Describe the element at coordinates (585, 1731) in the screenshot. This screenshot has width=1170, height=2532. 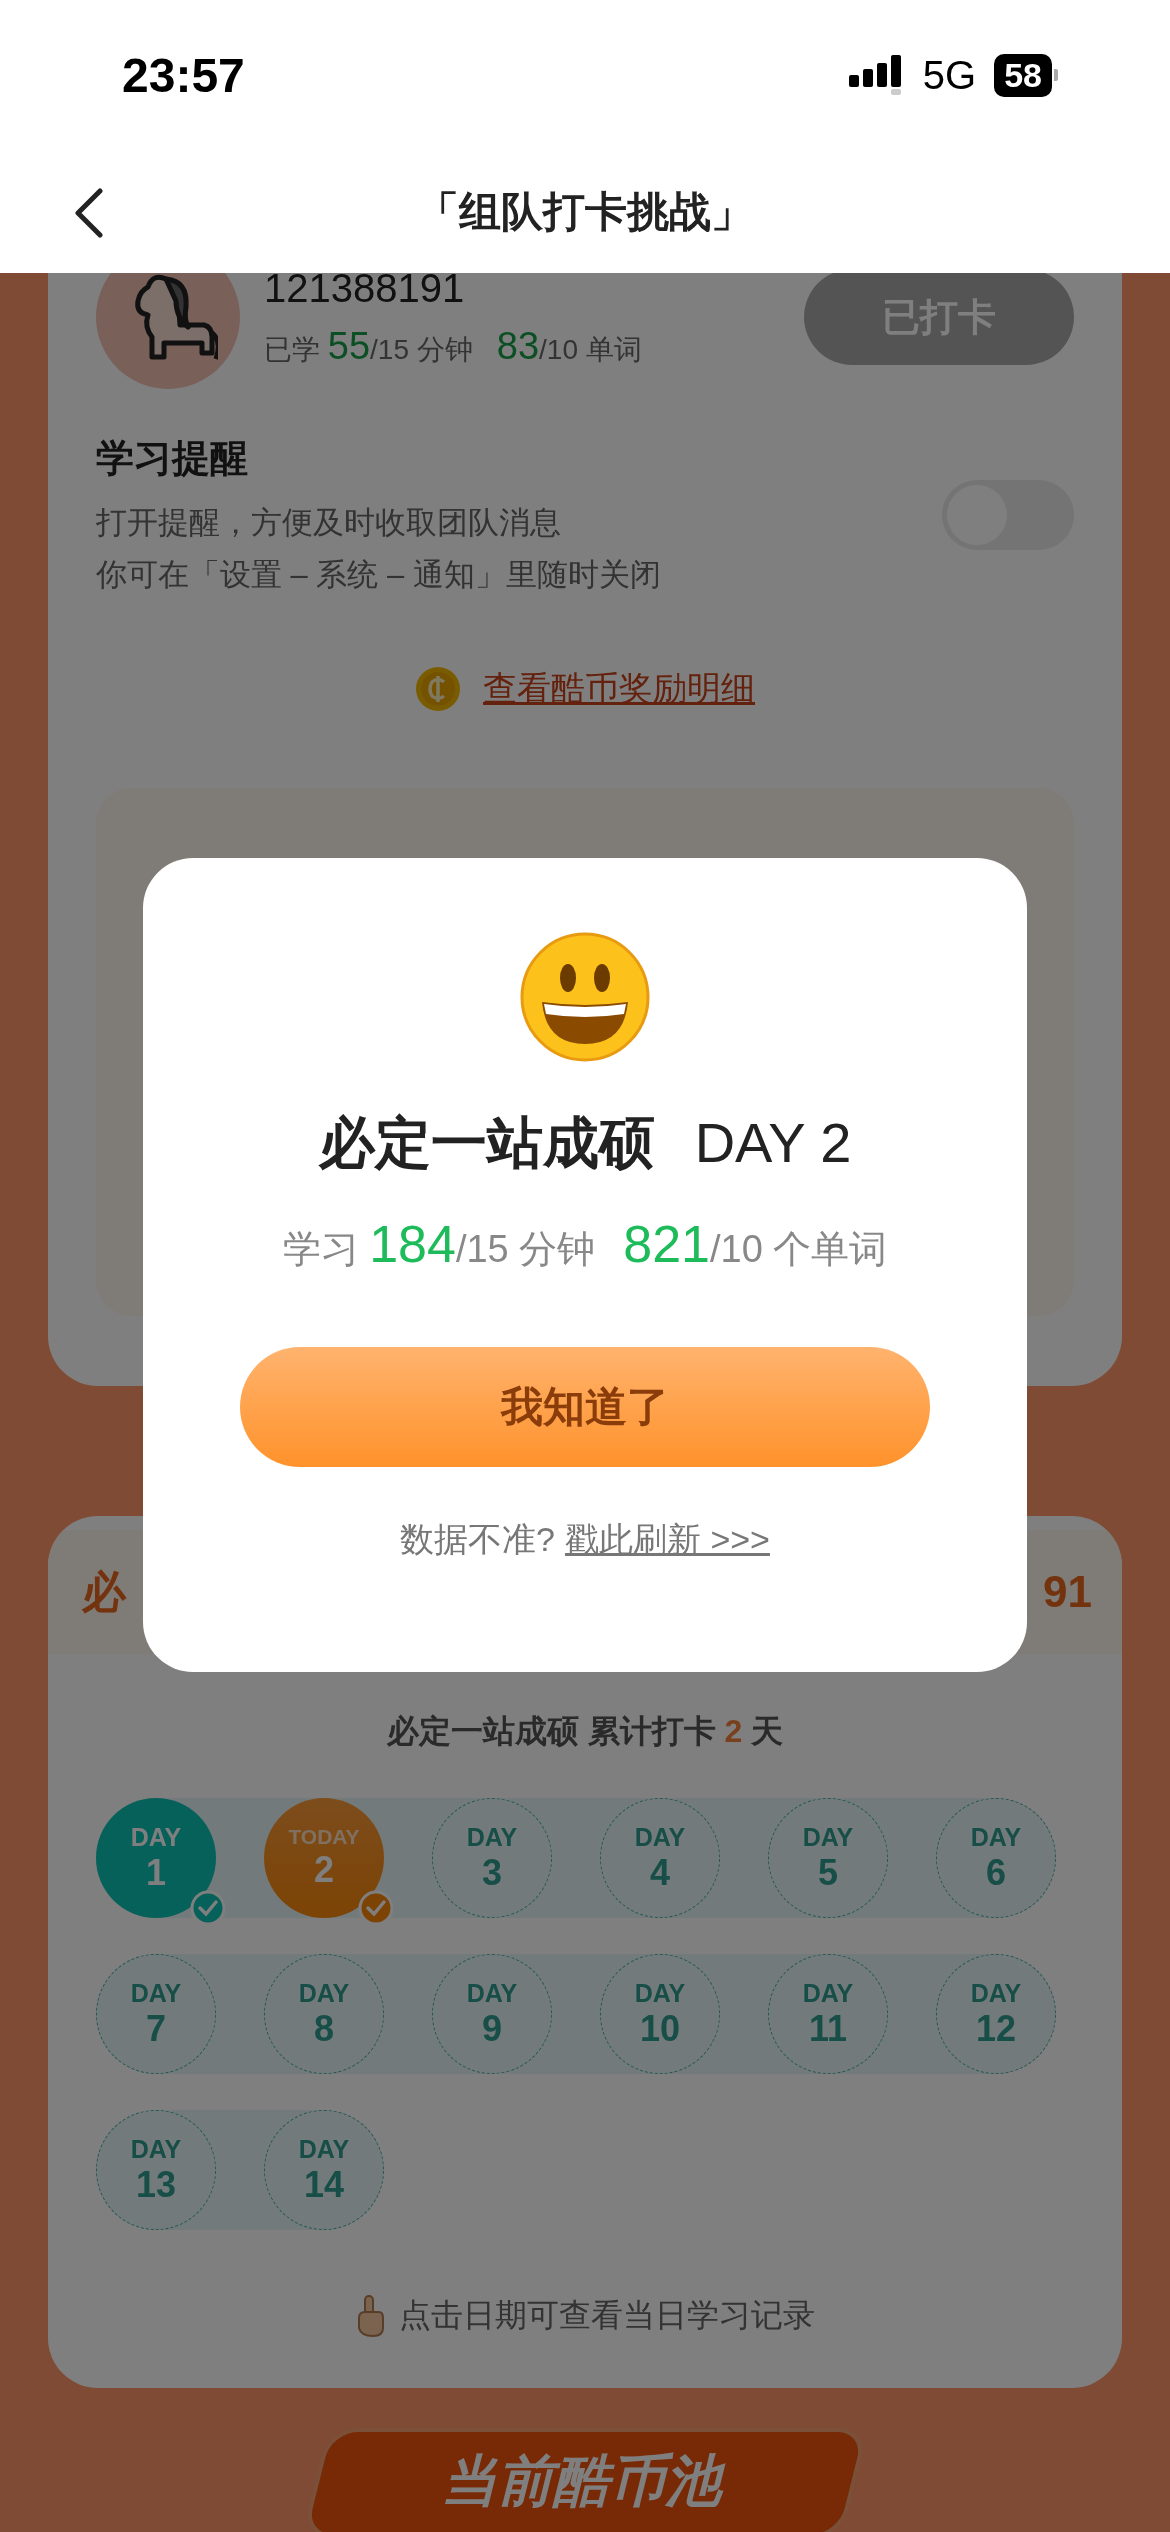
I see `checkin-summary: 必定一站成硕 累计打卡 2 天` at that location.